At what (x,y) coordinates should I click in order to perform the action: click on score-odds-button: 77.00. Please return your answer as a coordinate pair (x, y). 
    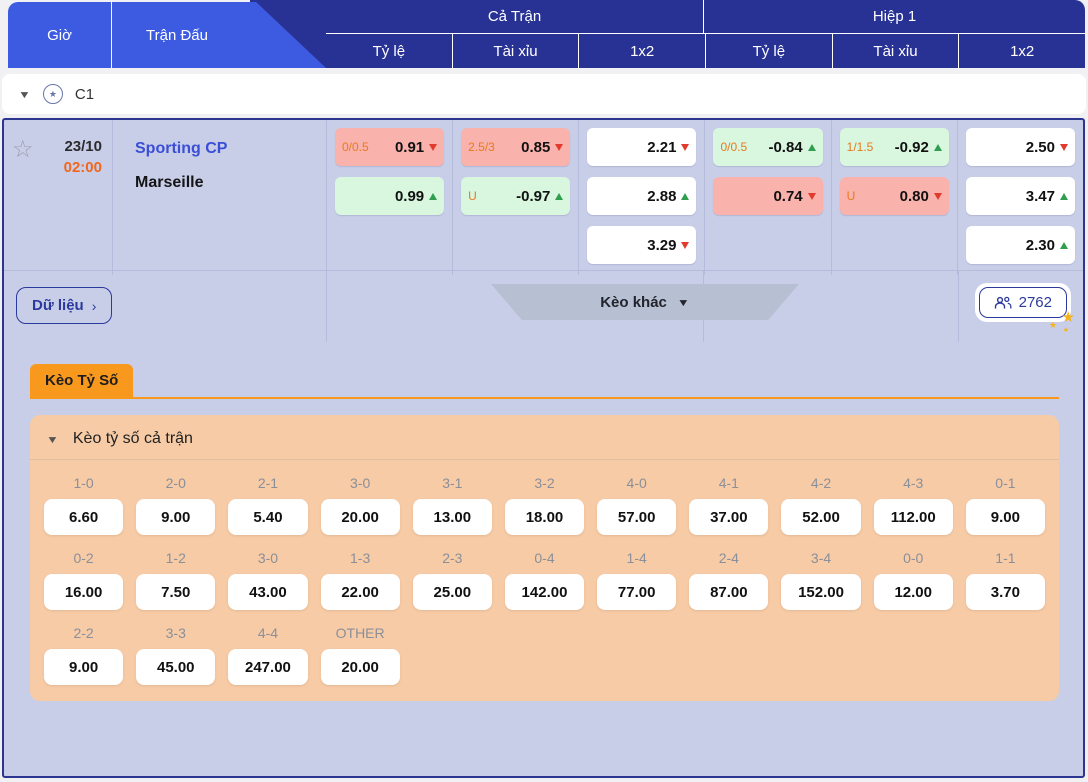
    Looking at the image, I should click on (637, 592).